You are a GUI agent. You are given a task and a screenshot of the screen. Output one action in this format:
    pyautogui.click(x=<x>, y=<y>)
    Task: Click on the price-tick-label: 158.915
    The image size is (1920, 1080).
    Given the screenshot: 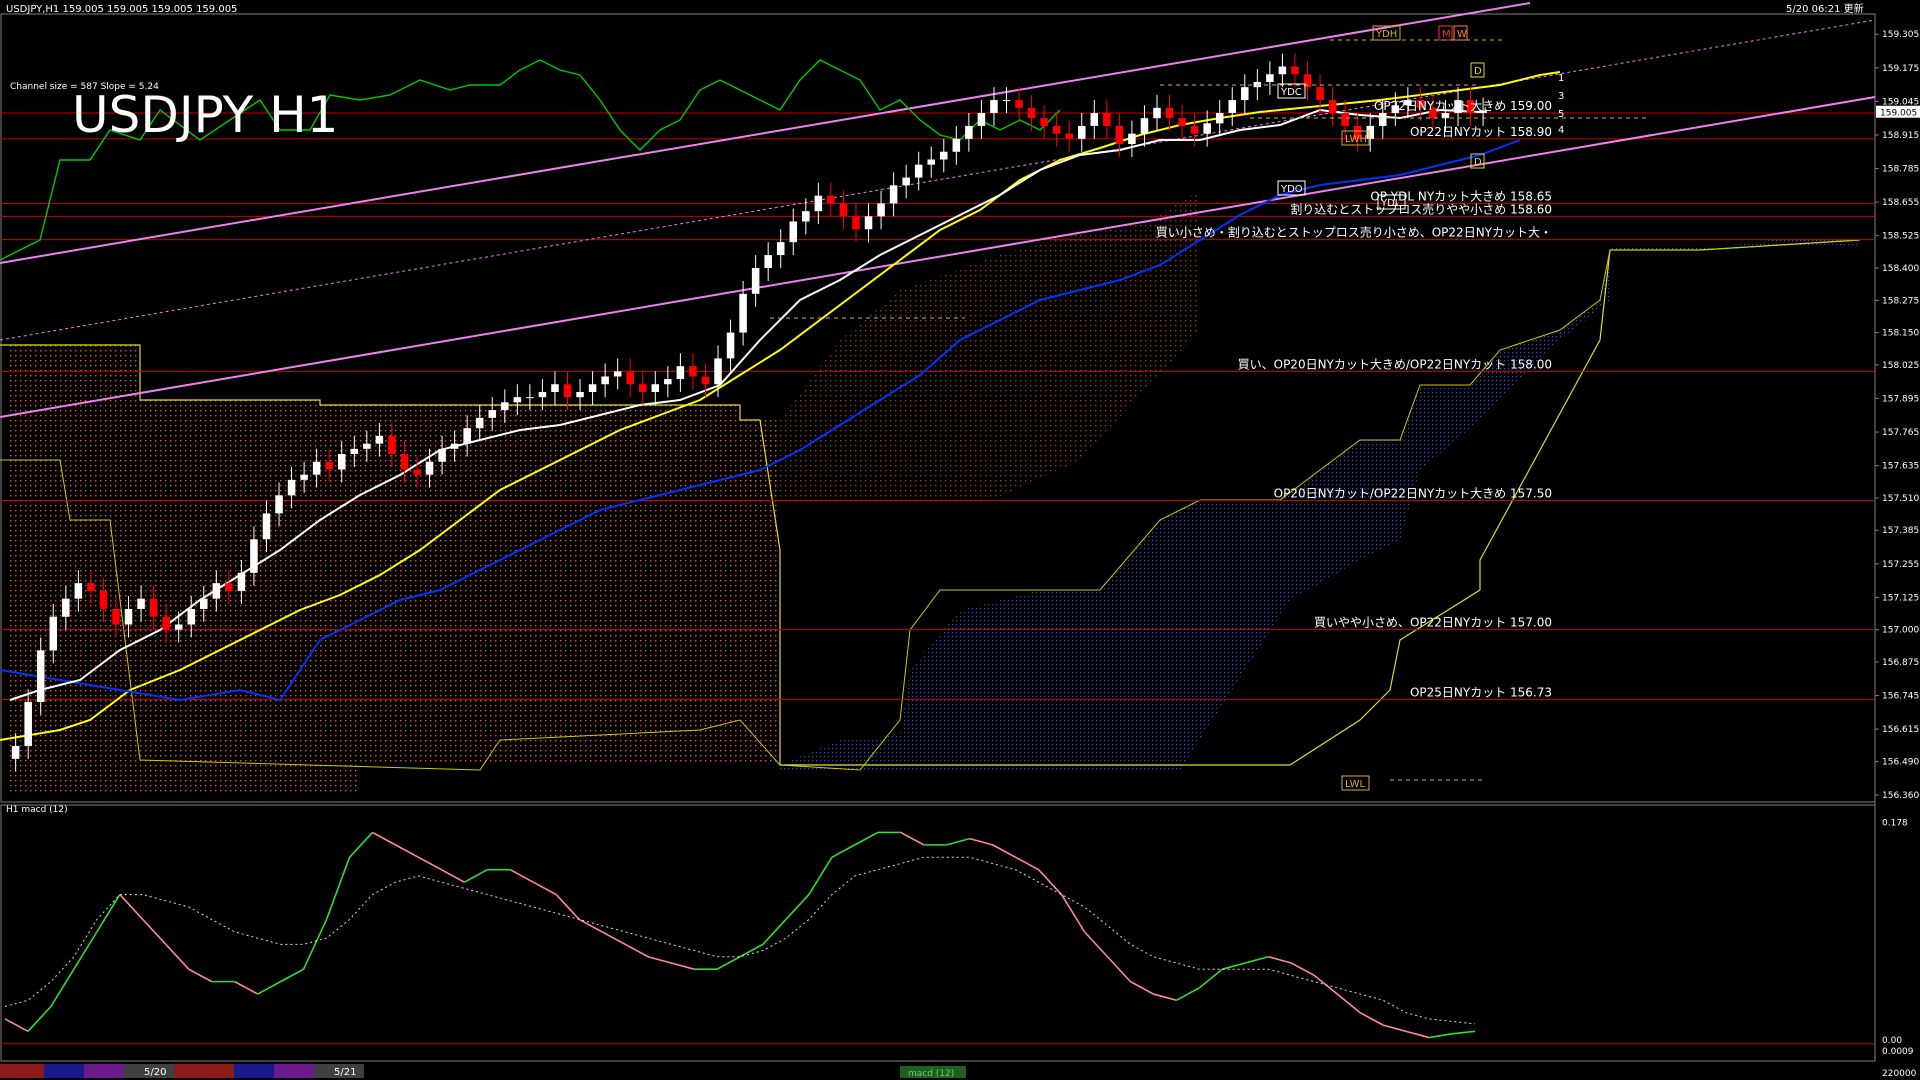 What is the action you would take?
    pyautogui.click(x=1900, y=136)
    